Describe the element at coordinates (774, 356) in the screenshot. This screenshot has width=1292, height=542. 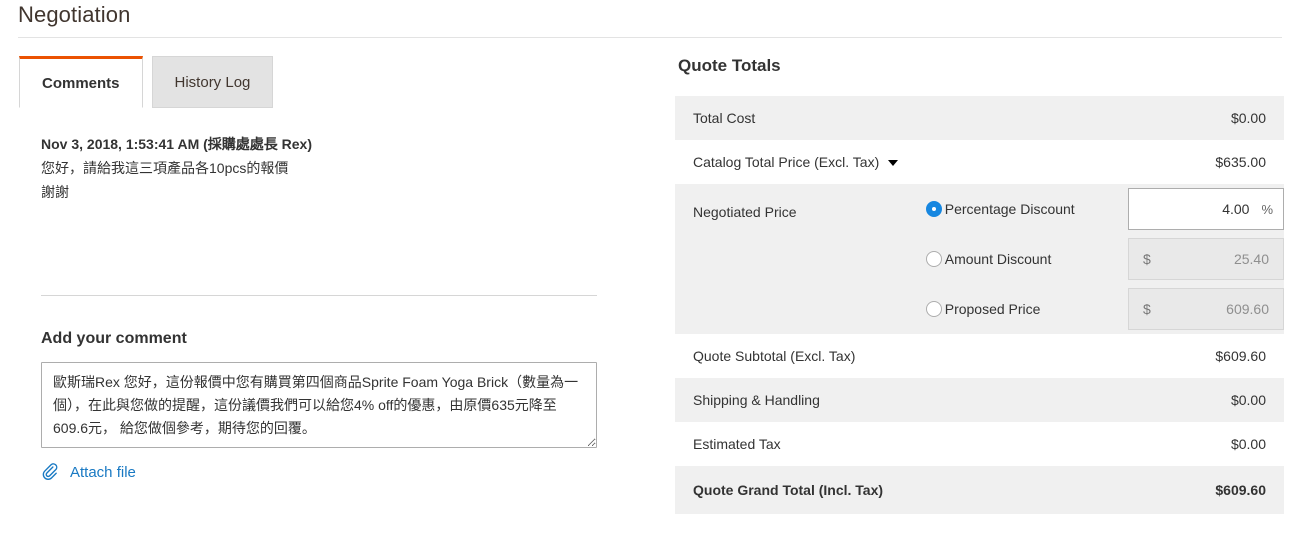
I see `quote-subtotal-label: Quote Subtotal (Excl. Tax)` at that location.